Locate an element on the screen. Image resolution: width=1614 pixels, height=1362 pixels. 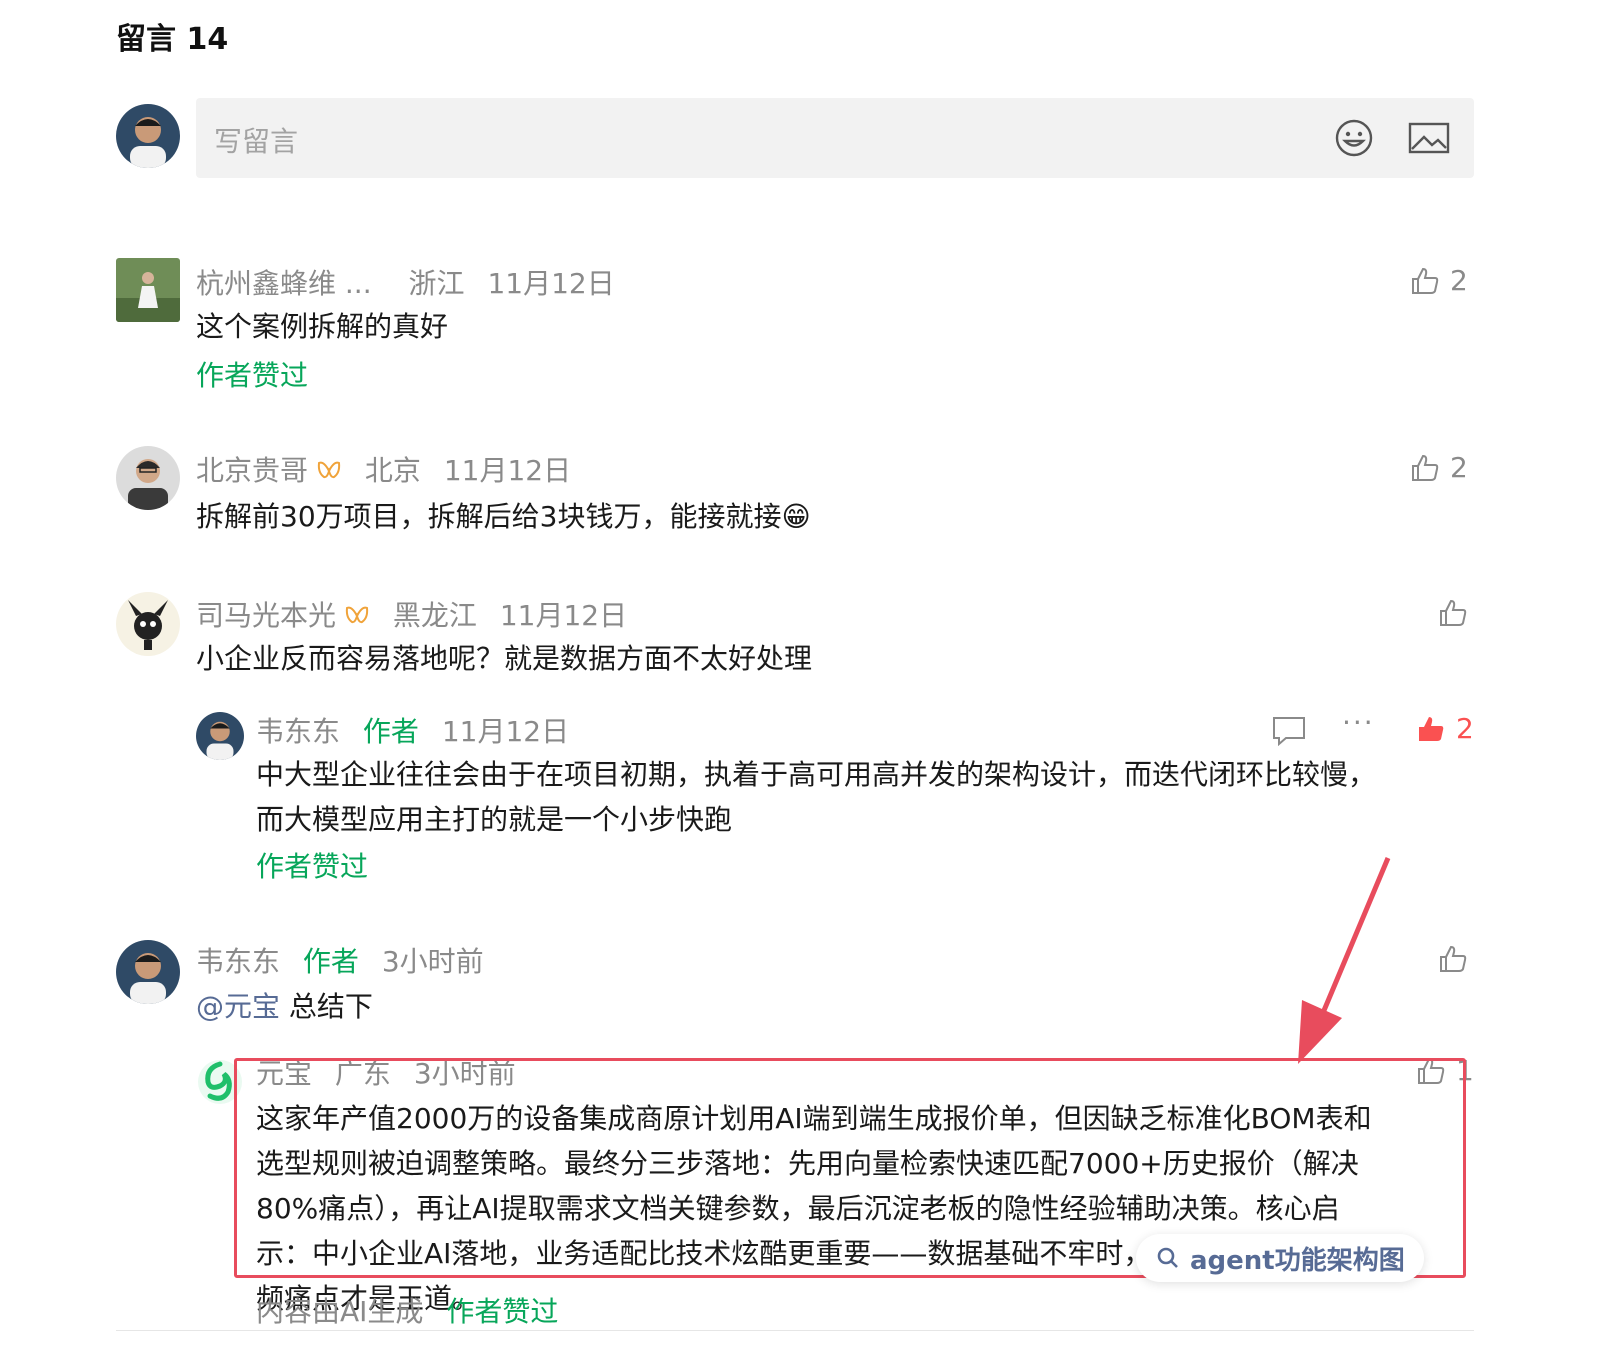
comment-input-placeholder: 写留言 is located at coordinates (256, 141).